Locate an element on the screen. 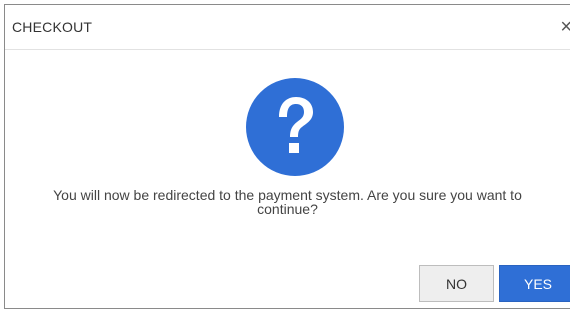 The height and width of the screenshot is (311, 570). close-icon: × is located at coordinates (565, 27).